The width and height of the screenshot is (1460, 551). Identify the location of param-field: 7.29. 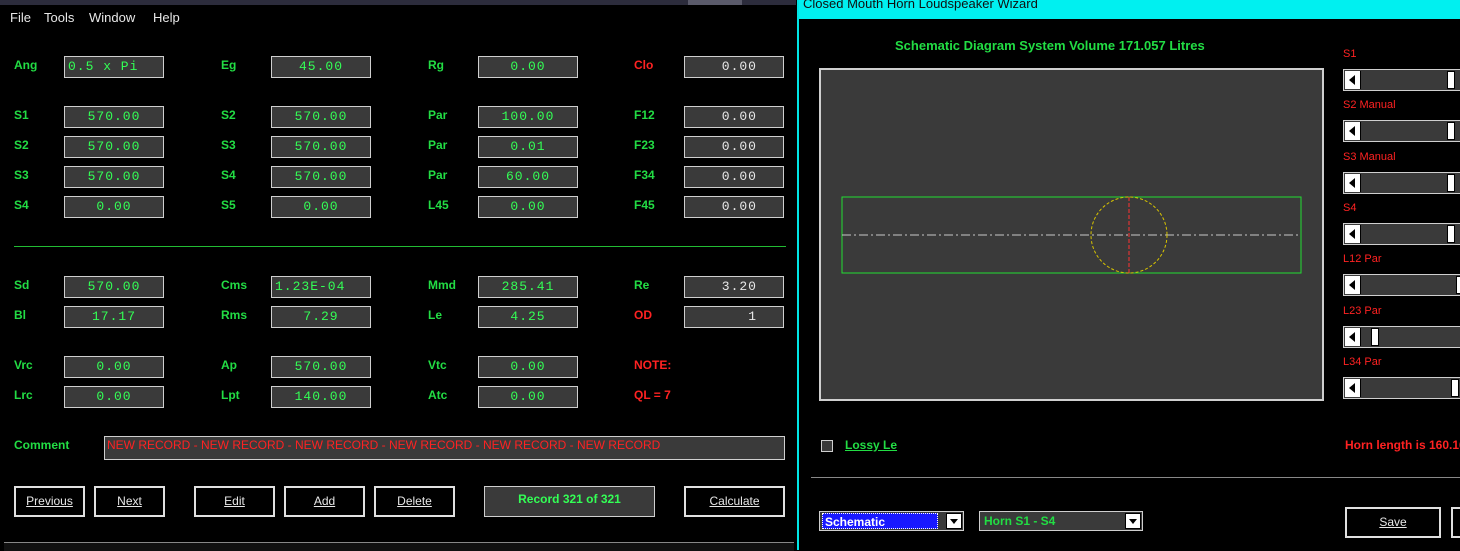
(321, 317).